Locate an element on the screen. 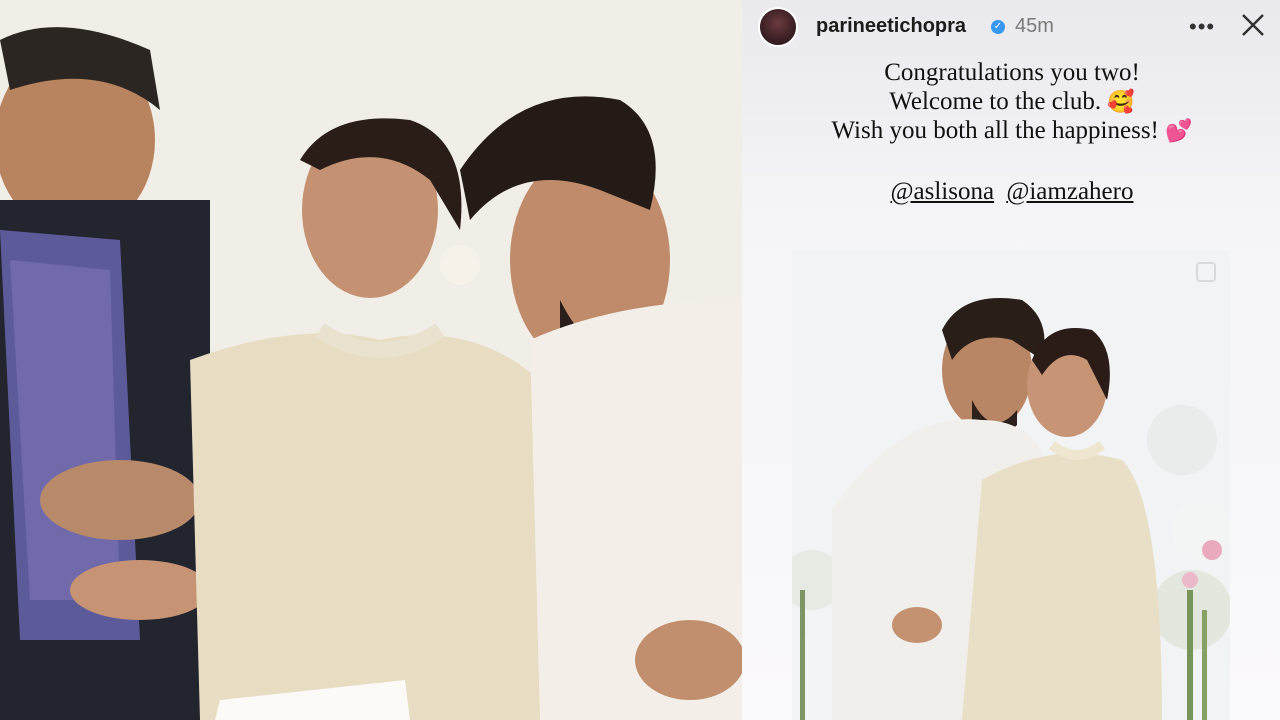 The image size is (1280, 720). close-icon is located at coordinates (1253, 25).